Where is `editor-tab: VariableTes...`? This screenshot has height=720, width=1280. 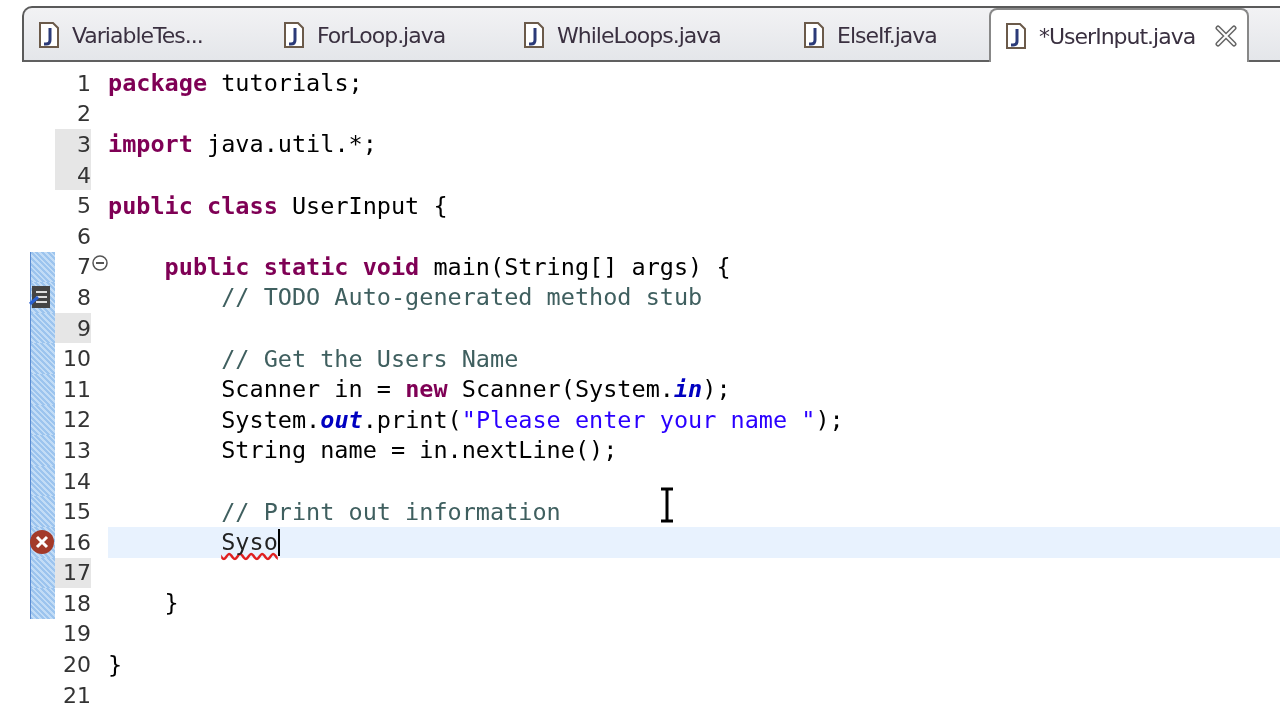 editor-tab: VariableTes... is located at coordinates (146, 35).